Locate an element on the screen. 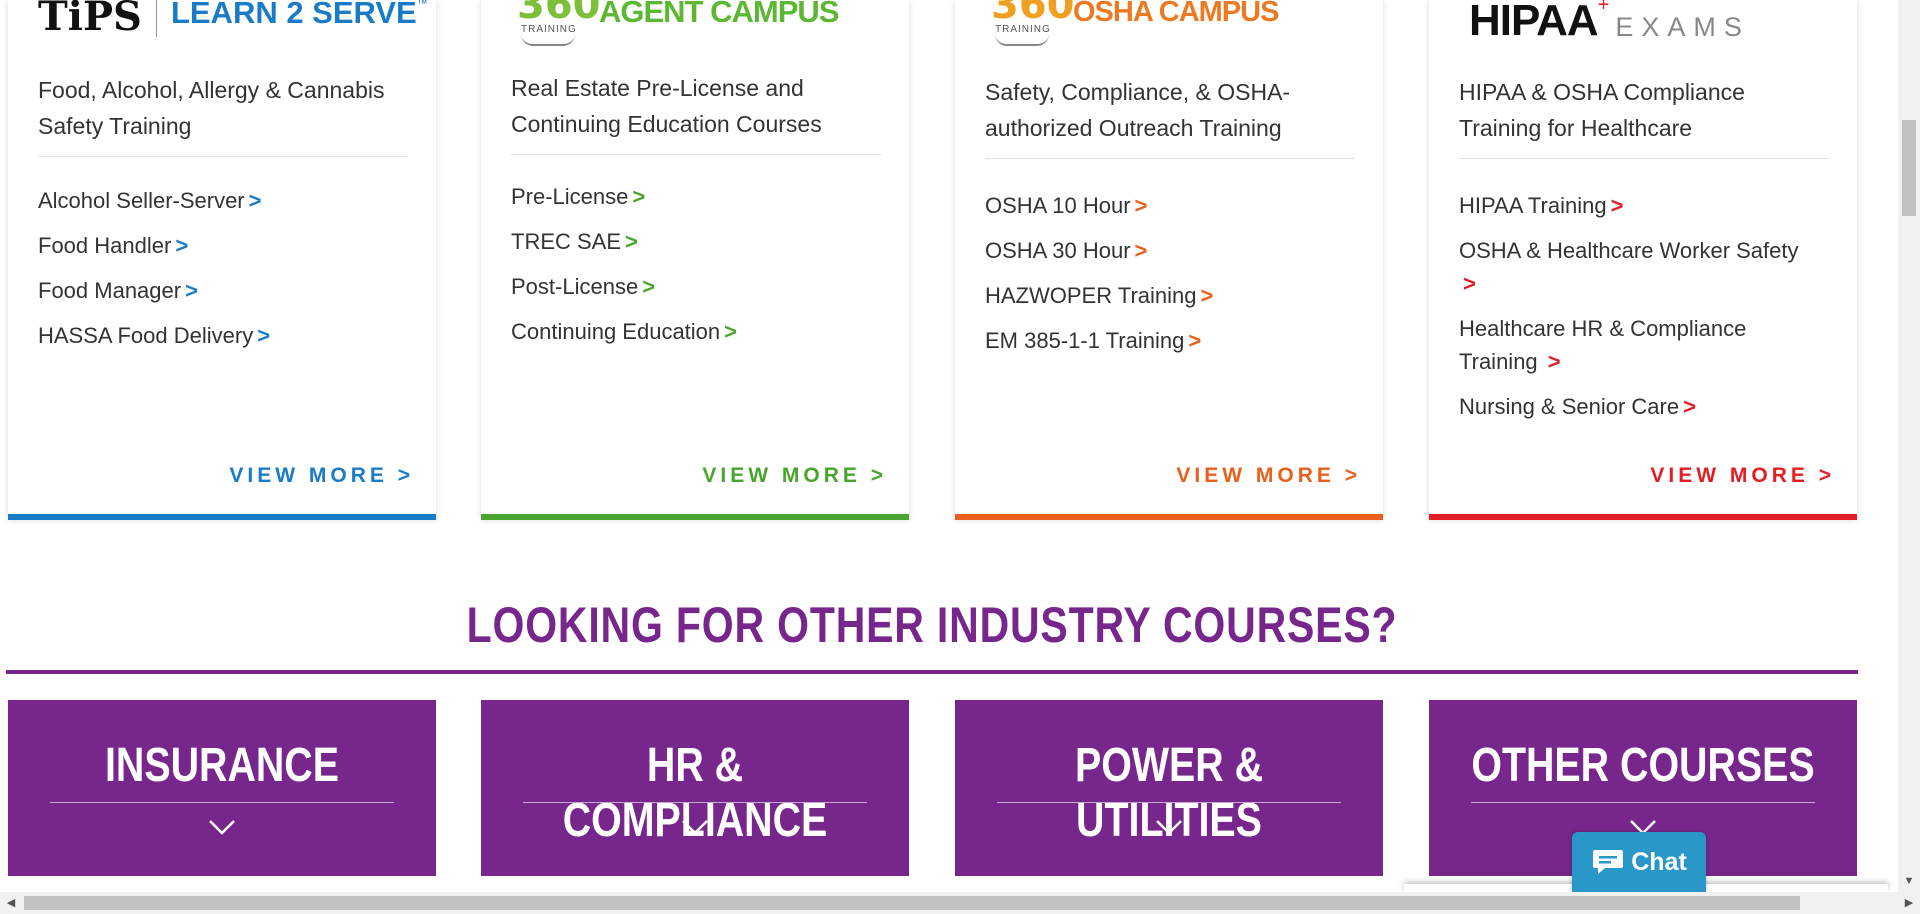 Image resolution: width=1920 pixels, height=914 pixels. course-link-label: Pre-License is located at coordinates (570, 196).